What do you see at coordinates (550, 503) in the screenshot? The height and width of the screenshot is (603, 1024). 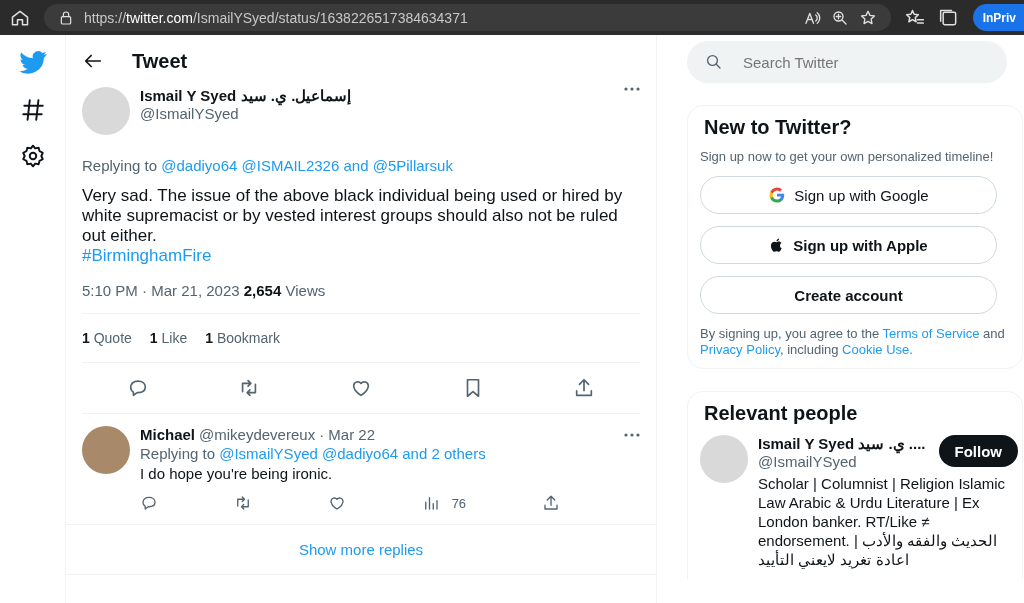 I see `share-icon` at bounding box center [550, 503].